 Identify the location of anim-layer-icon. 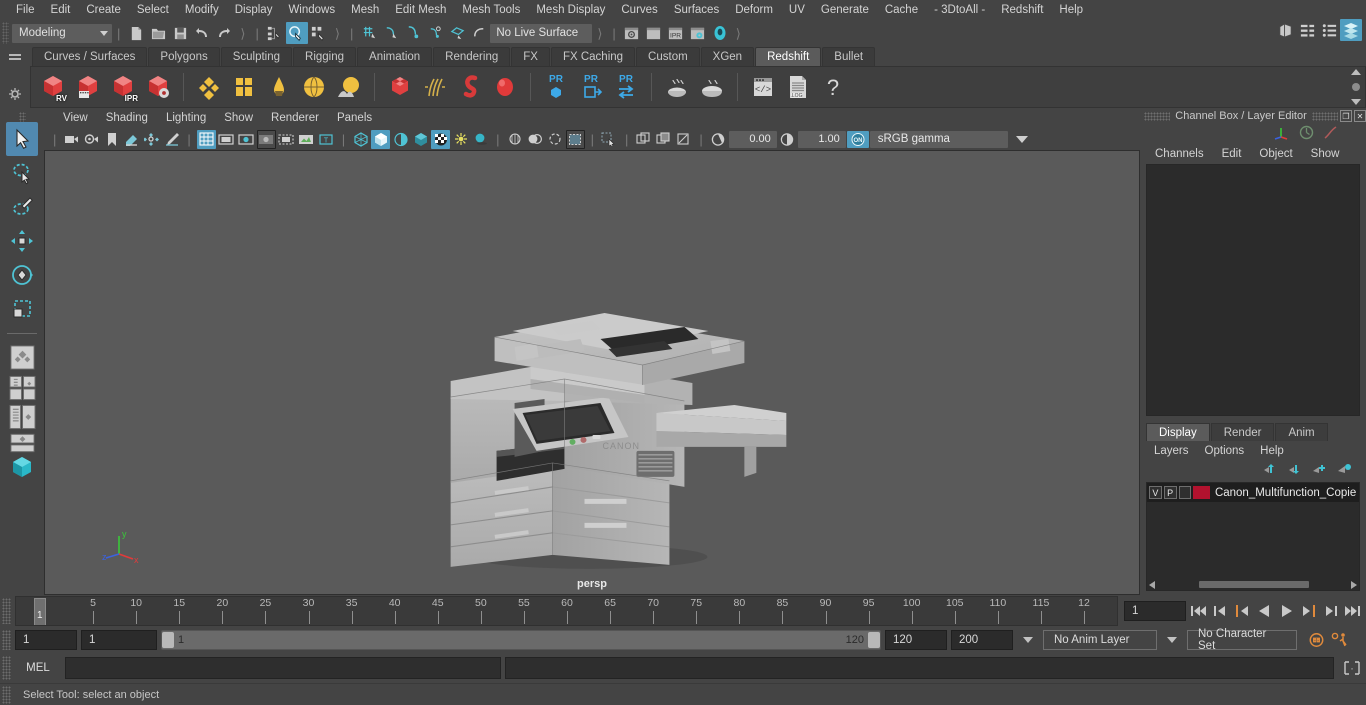
(1306, 134).